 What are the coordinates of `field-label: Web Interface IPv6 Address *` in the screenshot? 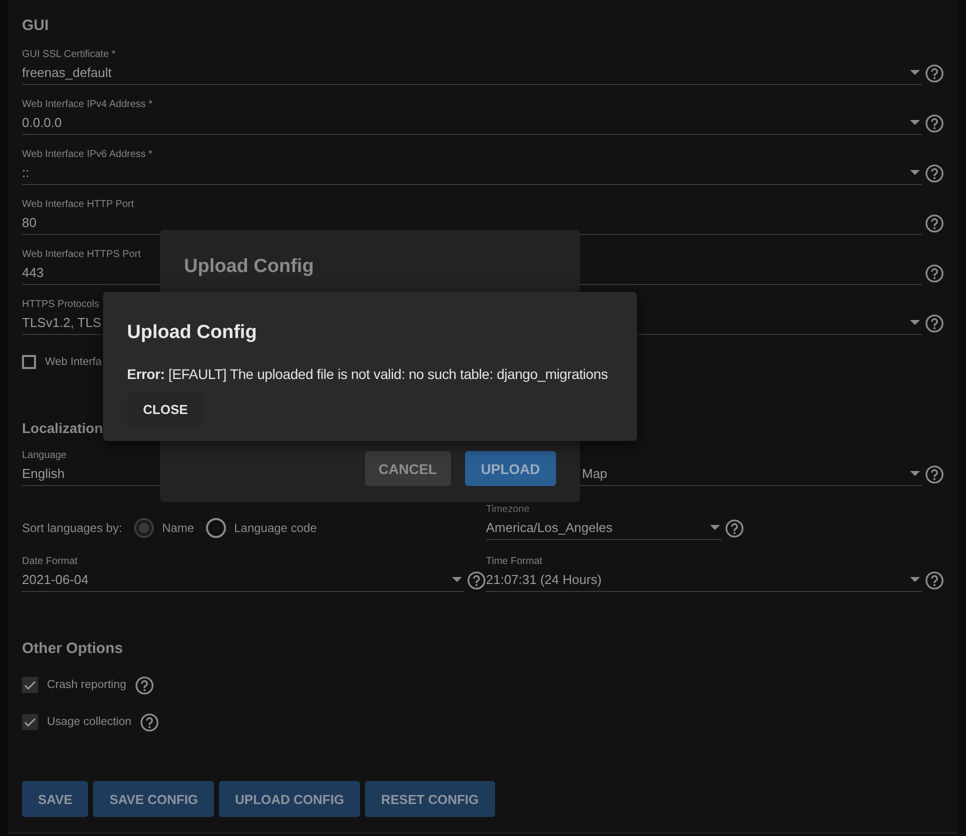 It's located at (88, 155).